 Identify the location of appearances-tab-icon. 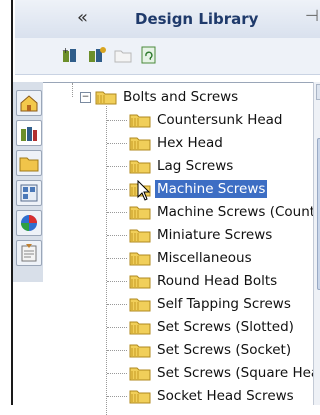
(29, 223).